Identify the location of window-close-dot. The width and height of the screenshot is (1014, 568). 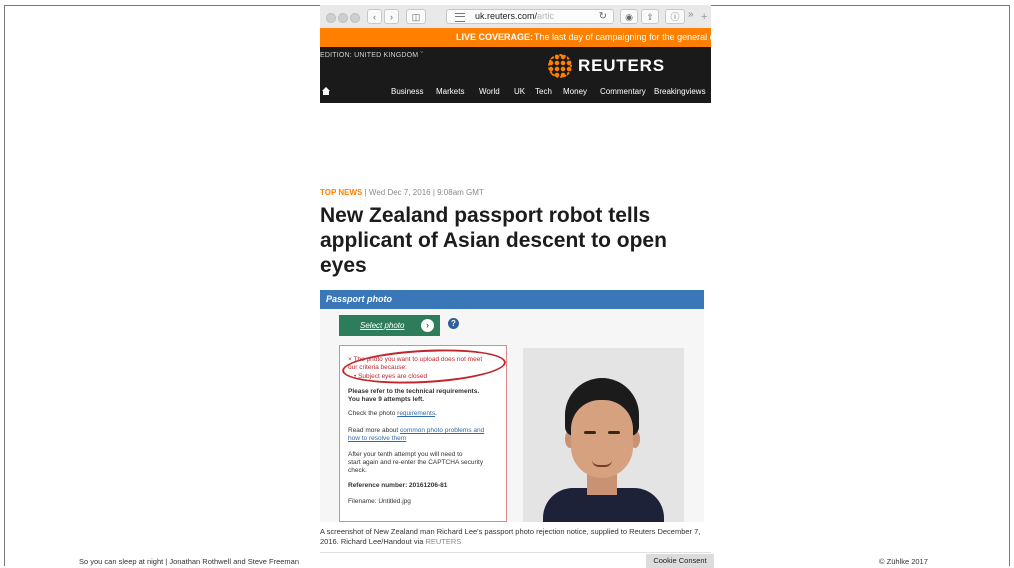
(331, 18).